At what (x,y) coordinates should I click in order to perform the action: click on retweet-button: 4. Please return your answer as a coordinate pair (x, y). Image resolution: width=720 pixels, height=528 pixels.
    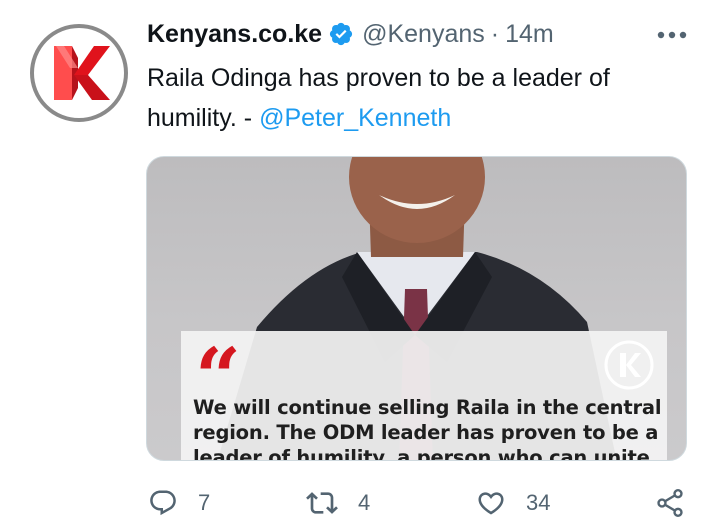
    Looking at the image, I should click on (338, 503).